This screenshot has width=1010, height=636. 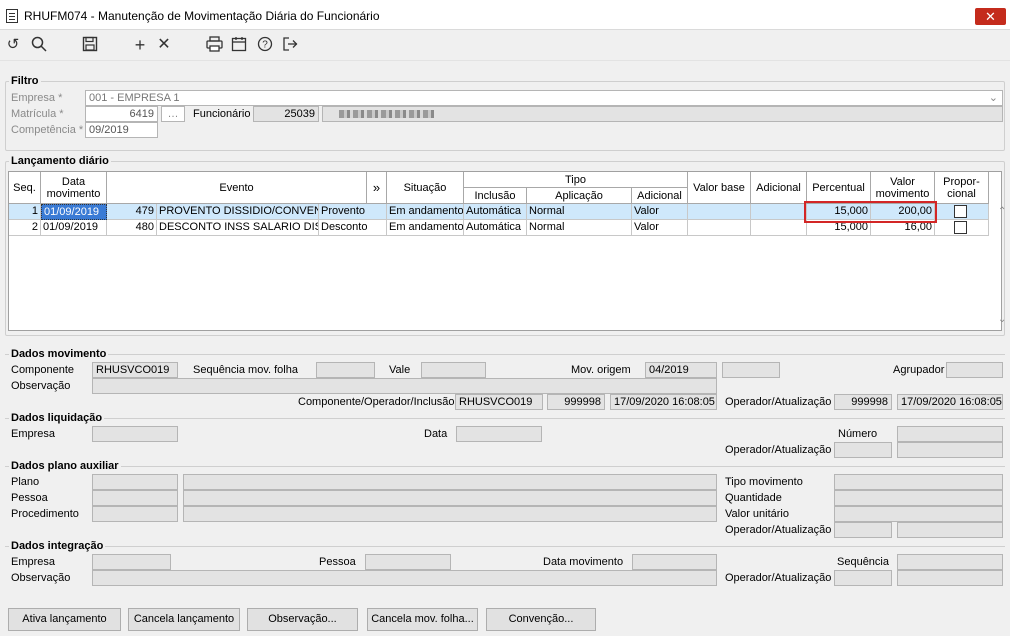 I want to click on col-inclusao: Inclusão, so click(x=495, y=196).